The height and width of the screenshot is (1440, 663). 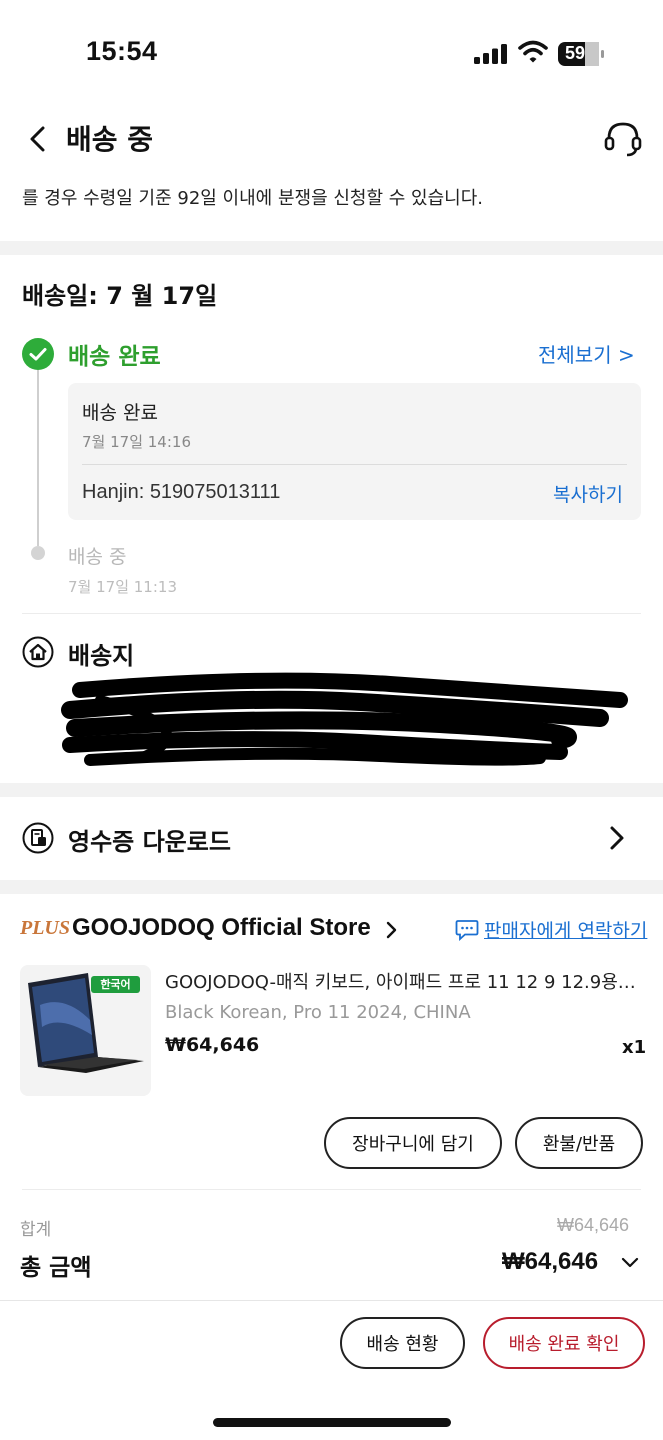 What do you see at coordinates (36, 1230) in the screenshot?
I see `subtotal-label: 합계` at bounding box center [36, 1230].